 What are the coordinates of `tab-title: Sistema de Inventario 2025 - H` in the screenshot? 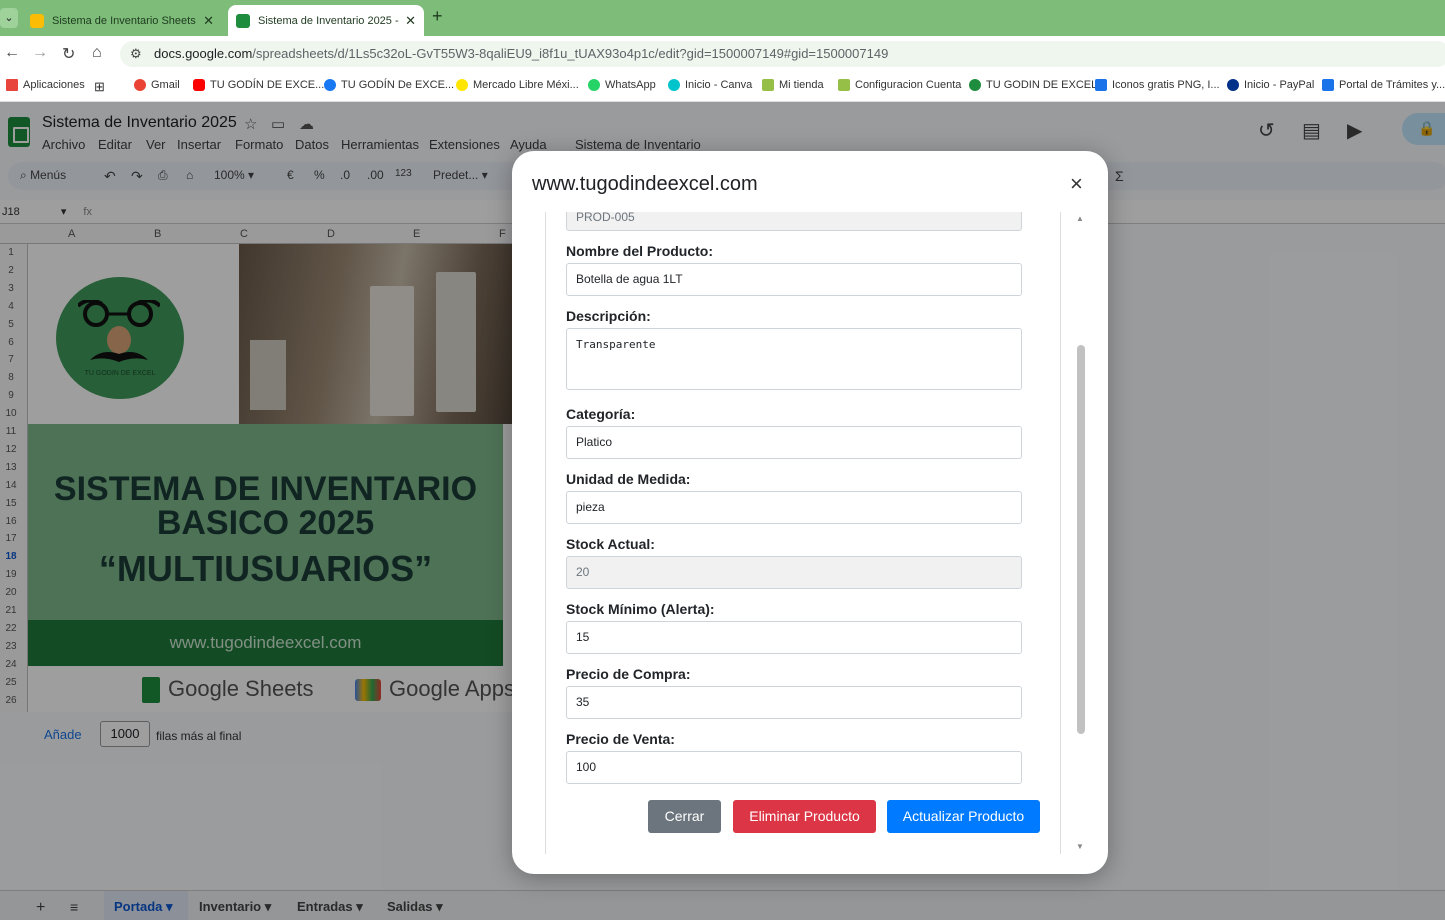 It's located at (329, 20).